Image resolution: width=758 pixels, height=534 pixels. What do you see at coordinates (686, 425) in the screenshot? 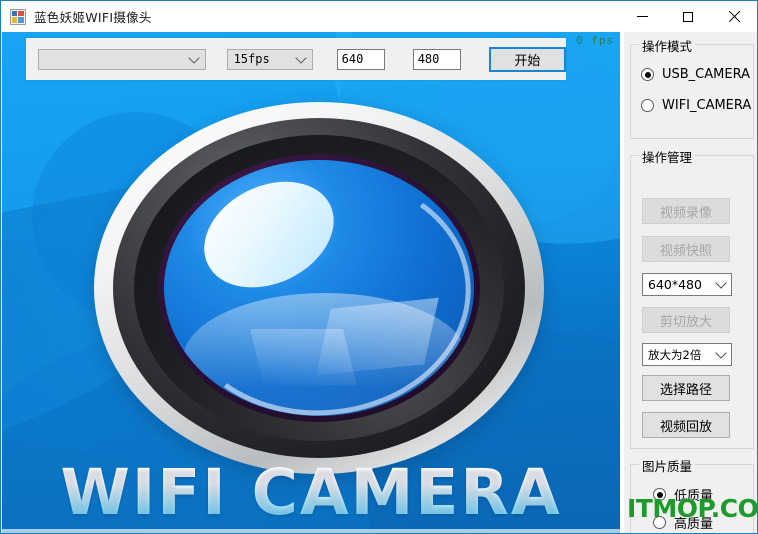
I see `playback-button: 视频回放` at bounding box center [686, 425].